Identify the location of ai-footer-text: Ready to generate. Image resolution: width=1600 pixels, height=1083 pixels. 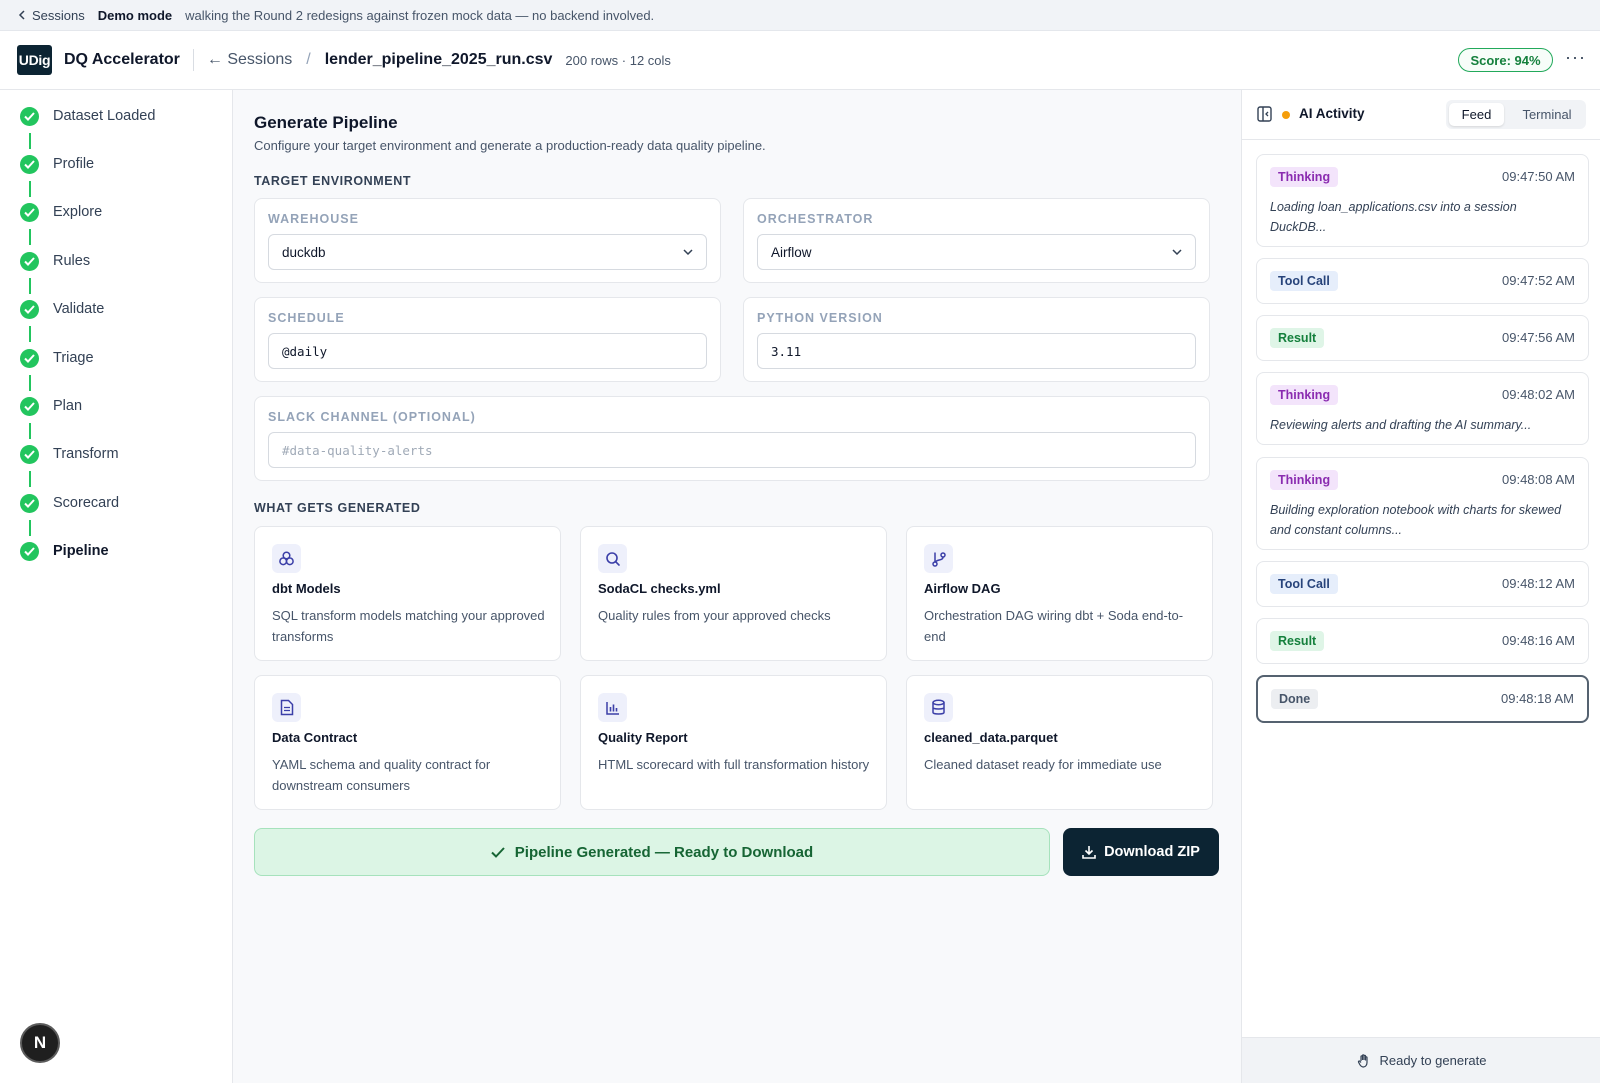
(1433, 1060).